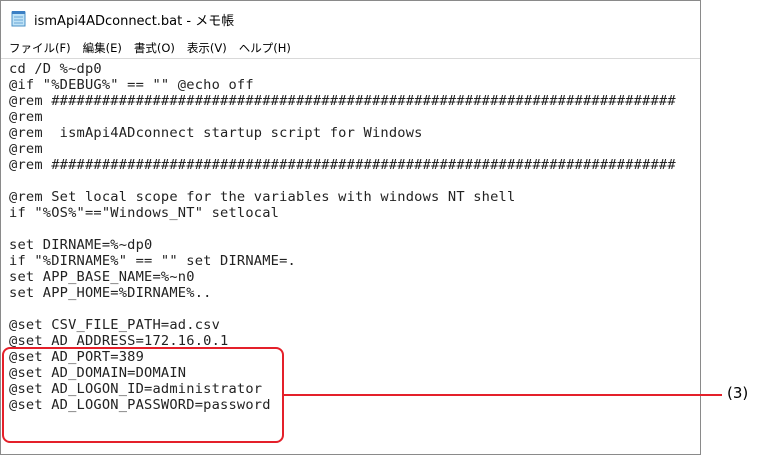 This screenshot has width=762, height=456. I want to click on callout-label: (3), so click(738, 393).